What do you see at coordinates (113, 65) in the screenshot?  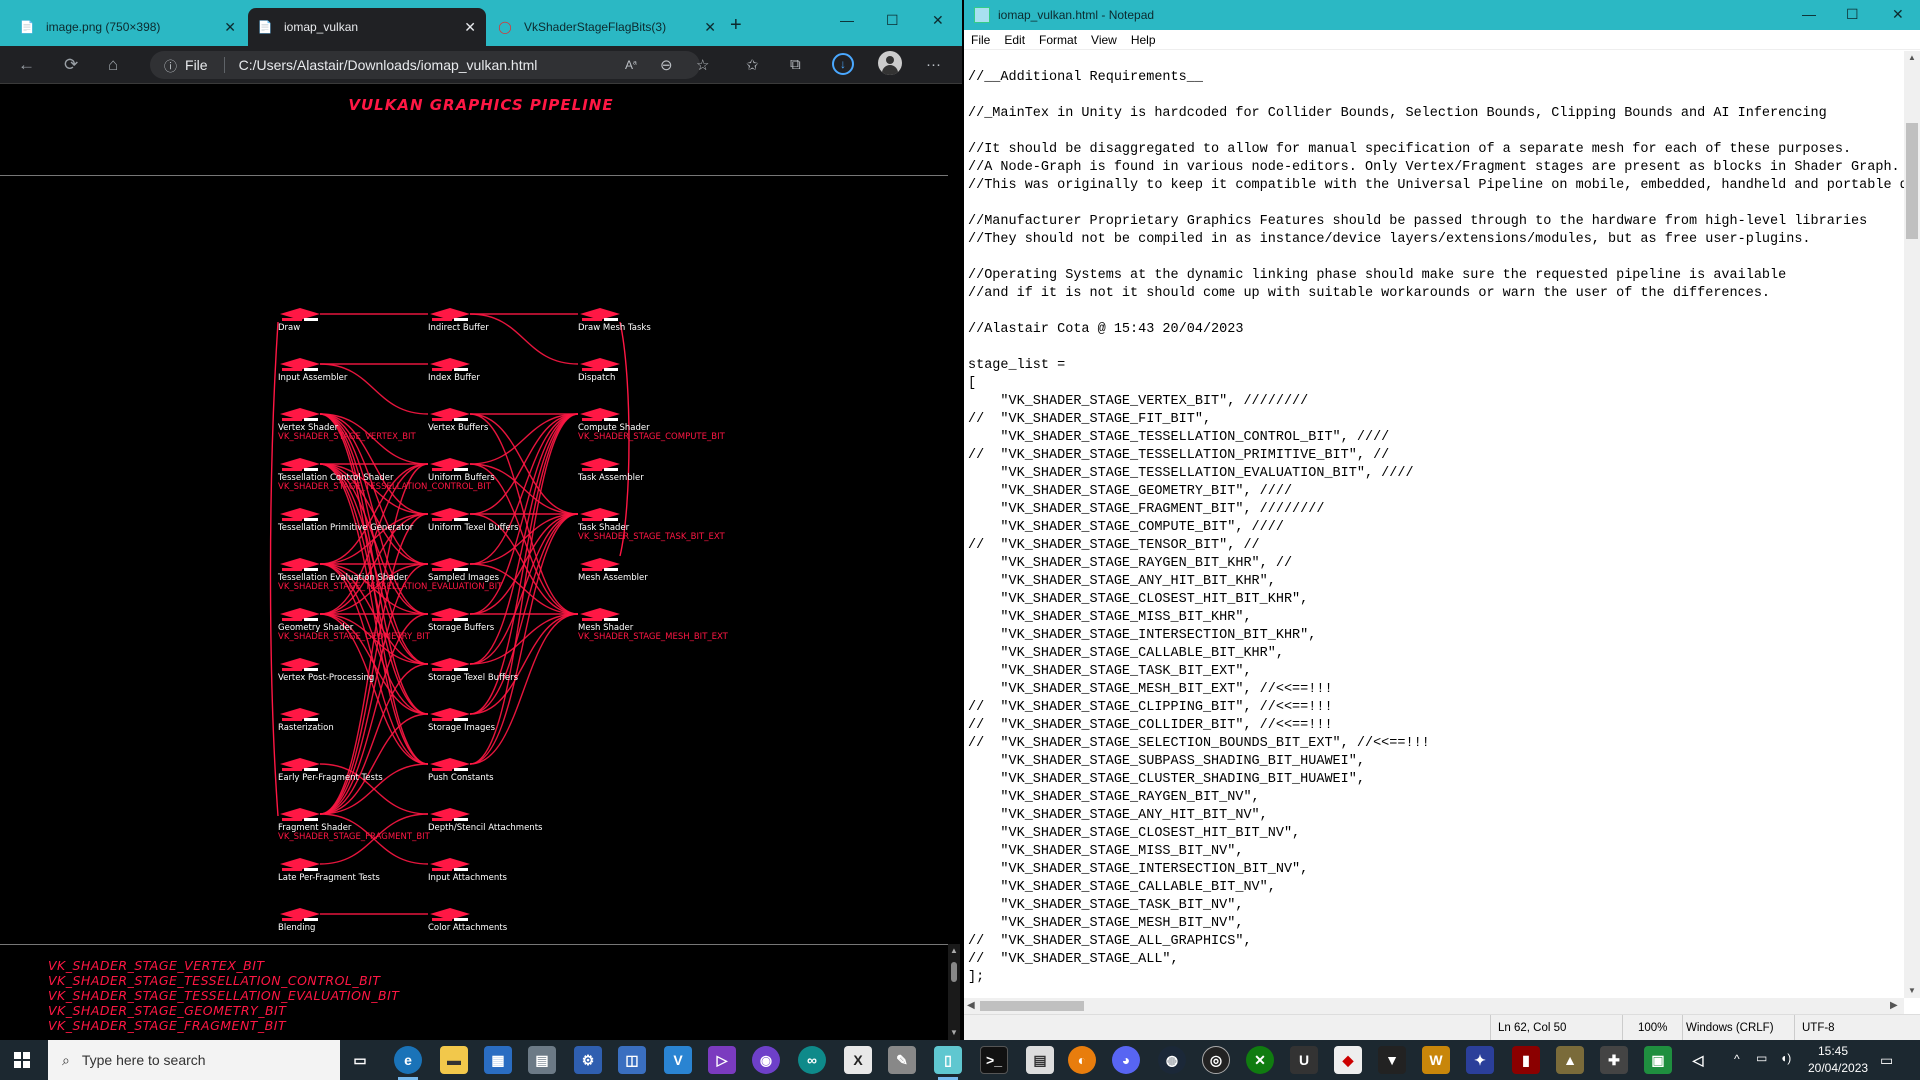 I see `home-icon: ⌂` at bounding box center [113, 65].